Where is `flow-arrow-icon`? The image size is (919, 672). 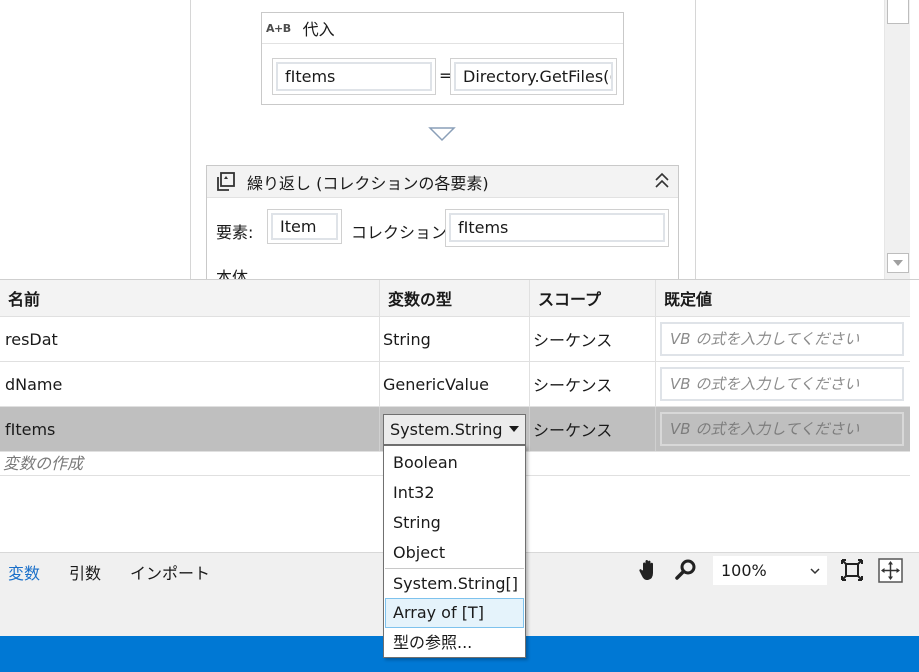 flow-arrow-icon is located at coordinates (442, 134).